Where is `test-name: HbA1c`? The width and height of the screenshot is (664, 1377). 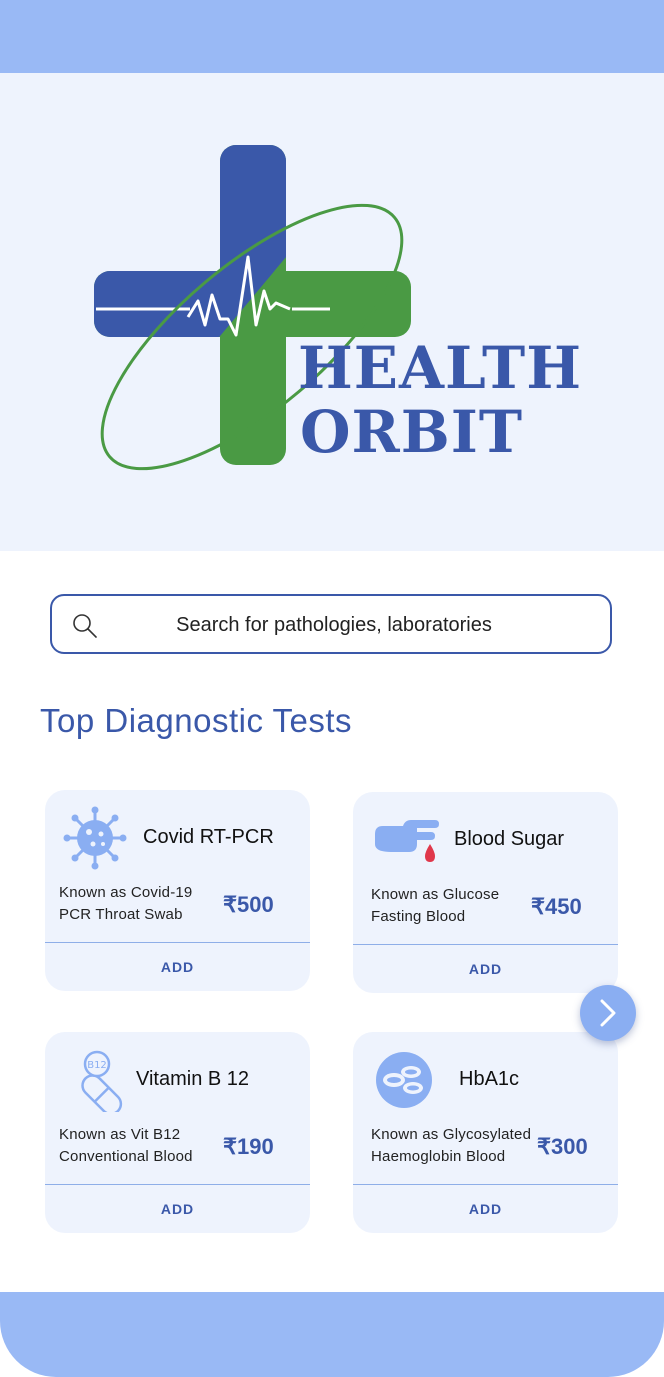
test-name: HbA1c is located at coordinates (489, 1079).